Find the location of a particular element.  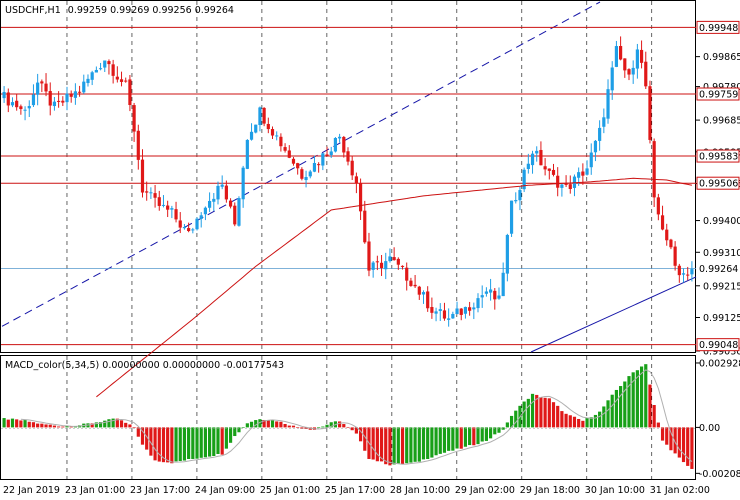

price-tag-label: 0.99264 is located at coordinates (718, 269).